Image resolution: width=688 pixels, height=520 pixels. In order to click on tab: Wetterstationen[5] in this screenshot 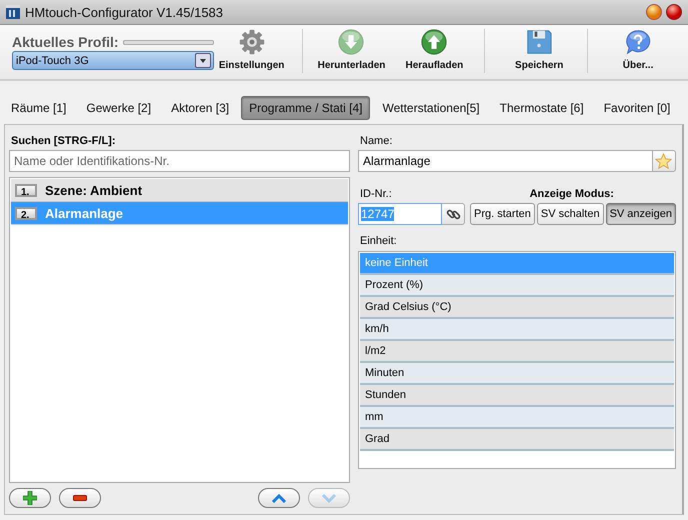, I will do `click(431, 108)`.